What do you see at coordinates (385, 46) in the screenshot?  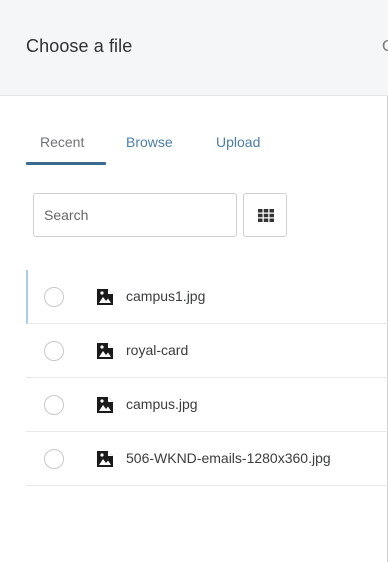 I see `header-truncated-text: C` at bounding box center [385, 46].